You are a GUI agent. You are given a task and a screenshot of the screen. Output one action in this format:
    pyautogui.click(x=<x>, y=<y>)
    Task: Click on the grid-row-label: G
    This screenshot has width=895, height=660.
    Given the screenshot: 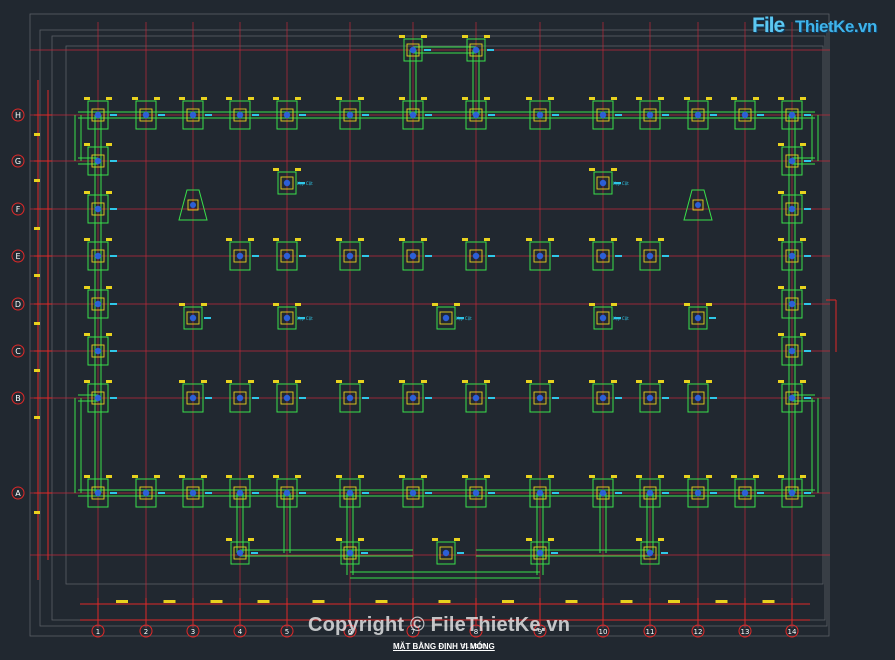 What is the action you would take?
    pyautogui.click(x=18, y=161)
    